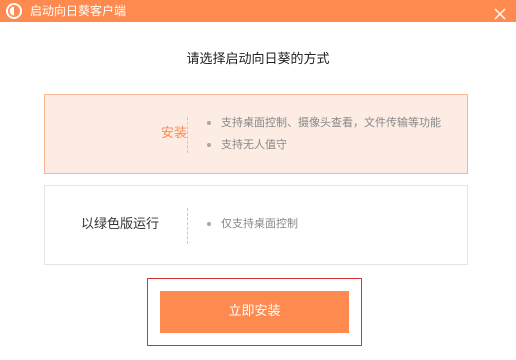 The width and height of the screenshot is (516, 360). What do you see at coordinates (323, 148) in the screenshot?
I see `feature-item: 支持无人值守` at bounding box center [323, 148].